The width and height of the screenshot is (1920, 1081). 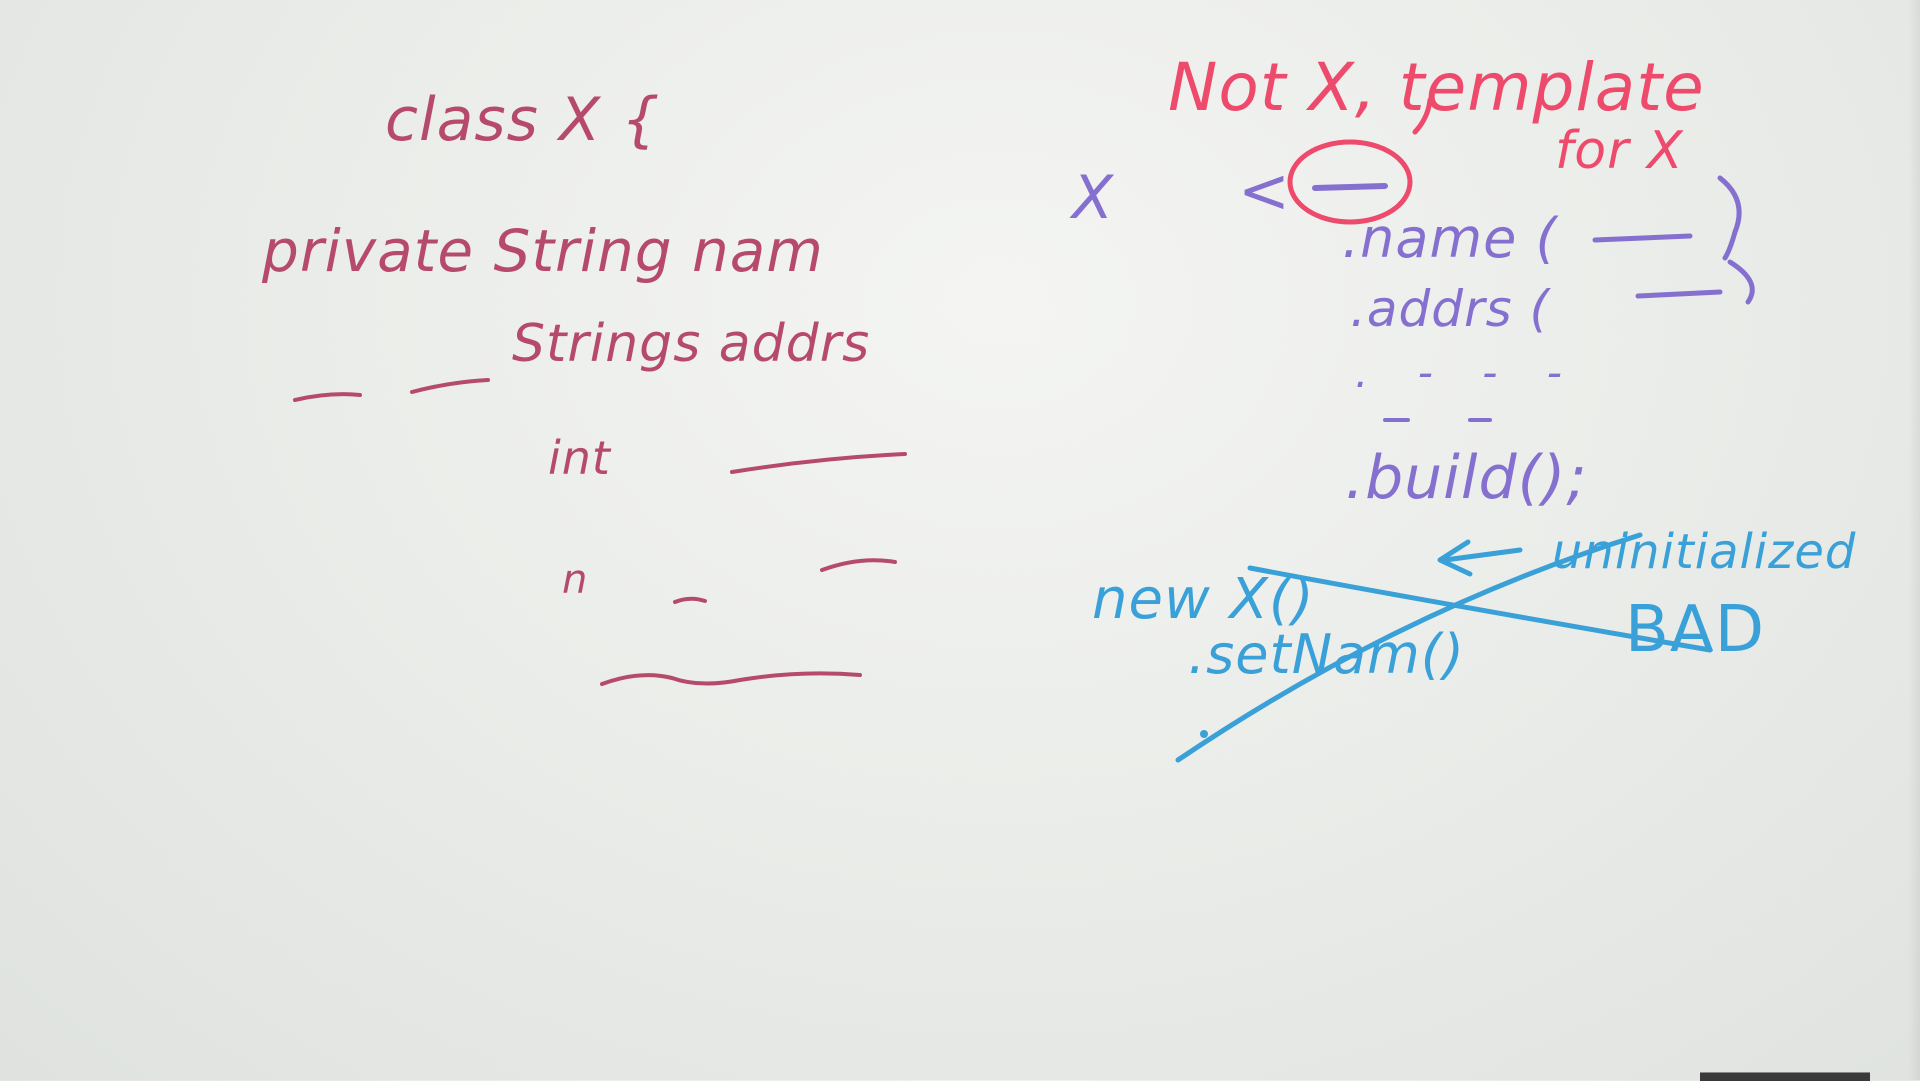 What do you see at coordinates (1350, 182) in the screenshot?
I see `pink-circle` at bounding box center [1350, 182].